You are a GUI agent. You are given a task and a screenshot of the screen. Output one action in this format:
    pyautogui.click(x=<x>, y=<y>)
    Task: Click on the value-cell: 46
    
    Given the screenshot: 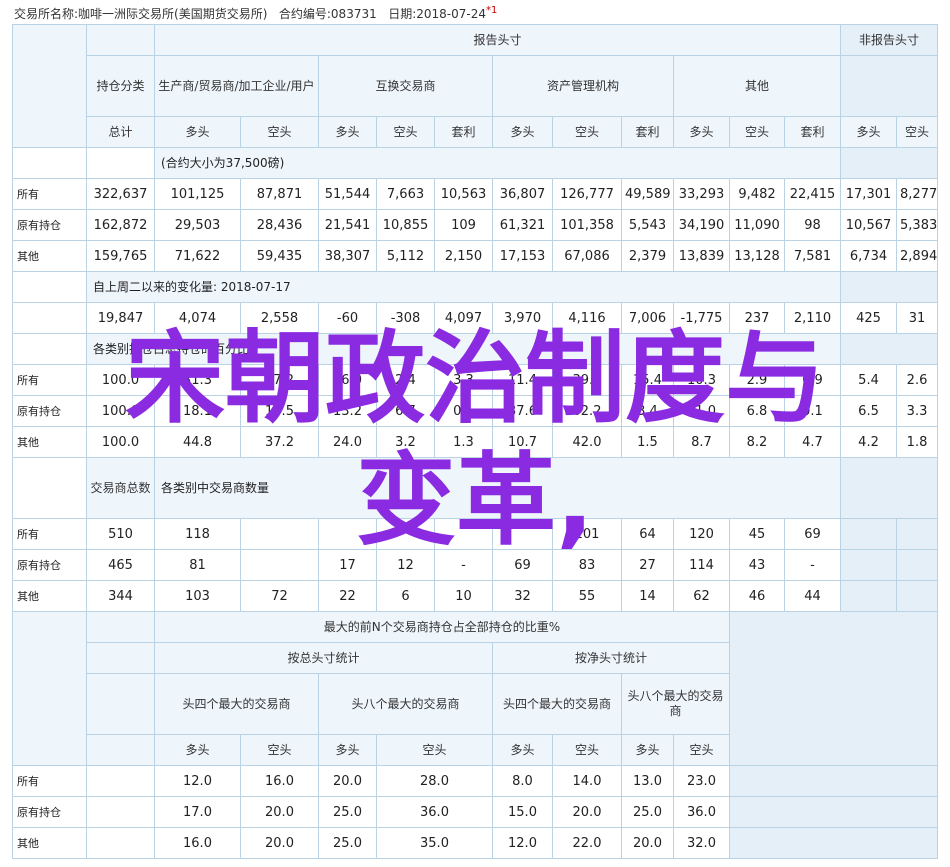 What is the action you would take?
    pyautogui.click(x=757, y=596)
    